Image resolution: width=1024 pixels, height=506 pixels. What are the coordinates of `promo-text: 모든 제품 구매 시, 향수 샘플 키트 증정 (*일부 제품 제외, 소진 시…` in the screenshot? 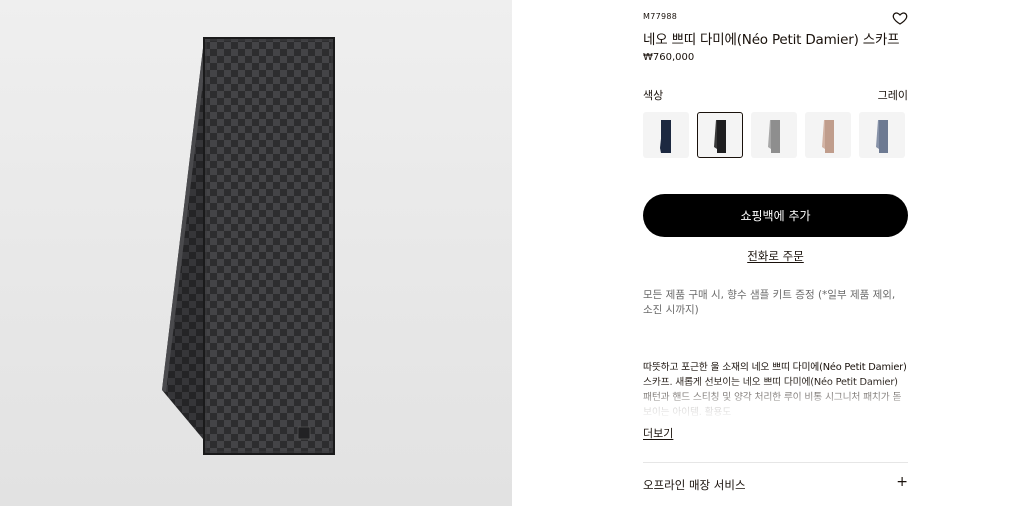 It's located at (769, 302).